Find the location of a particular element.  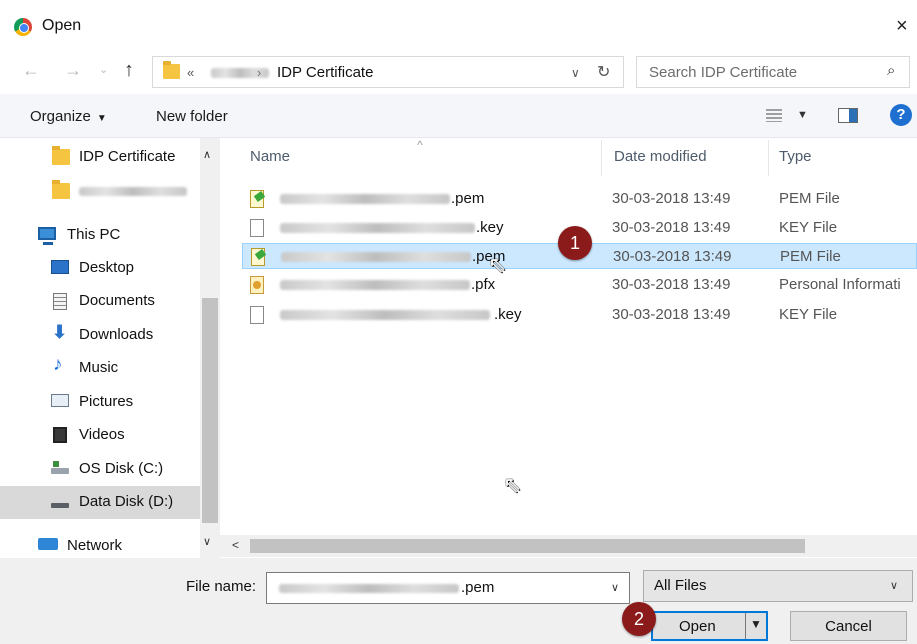

cancel-button: Cancel is located at coordinates (848, 626).